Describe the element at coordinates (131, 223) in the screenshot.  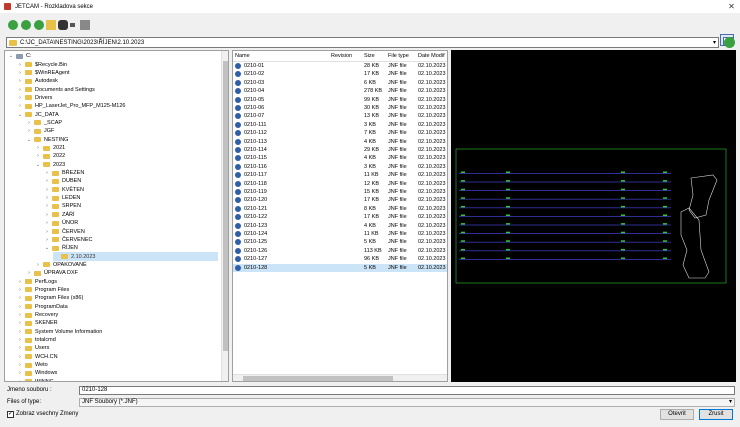
I see `tree-item: › ÚNOR` at that location.